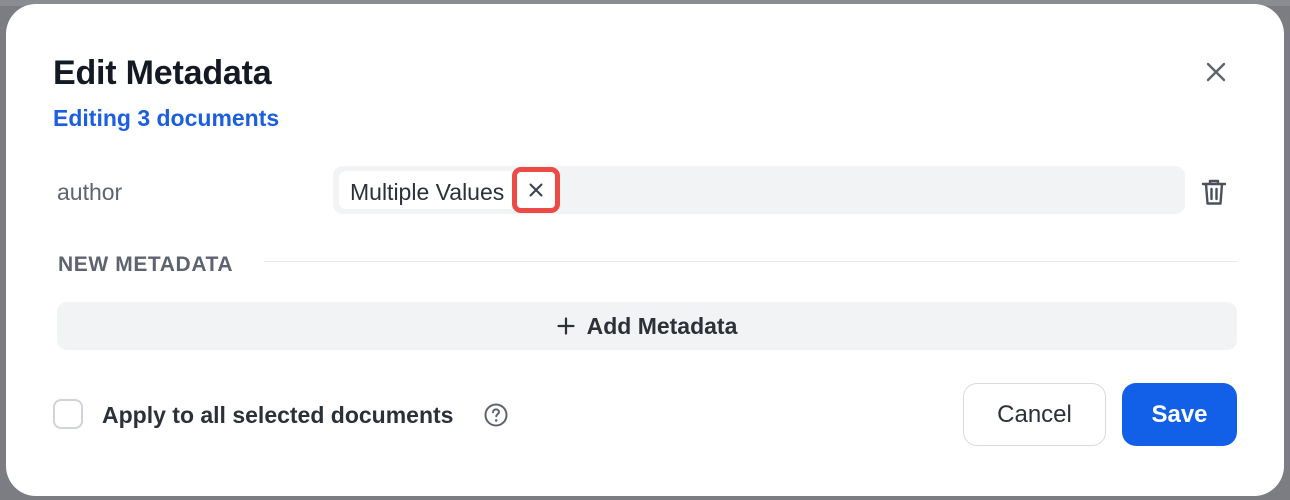  I want to click on add-metadata-content: Add Metadata, so click(647, 326).